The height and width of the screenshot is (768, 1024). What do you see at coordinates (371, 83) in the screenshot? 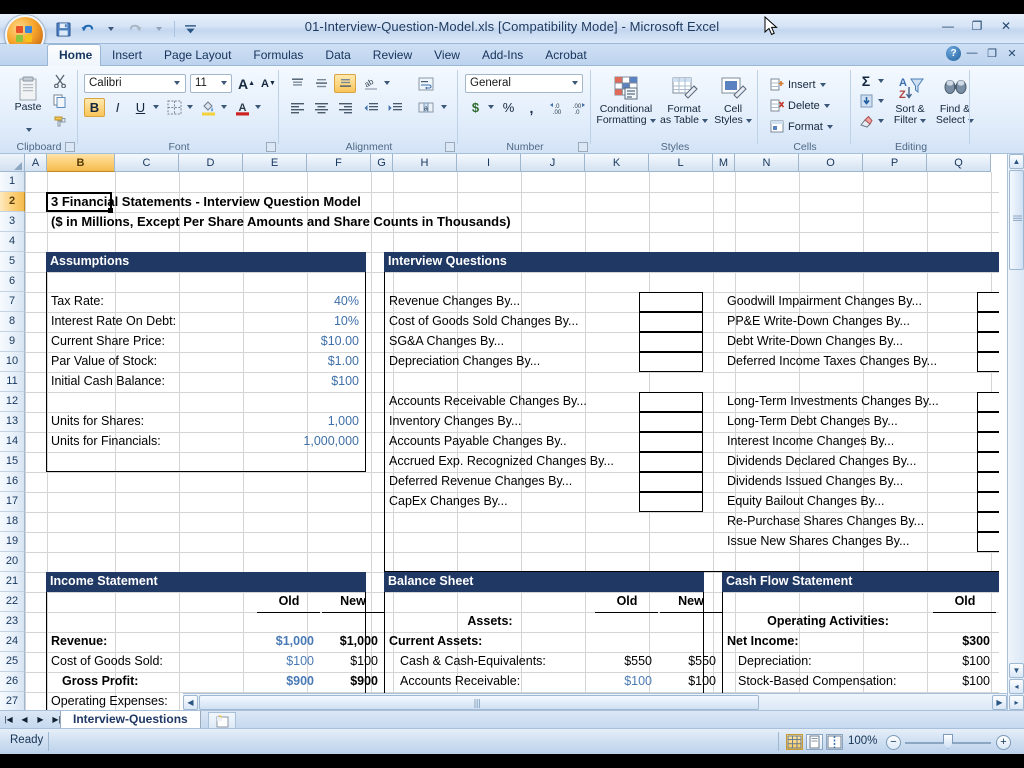
I see `orientation-icon: ab` at bounding box center [371, 83].